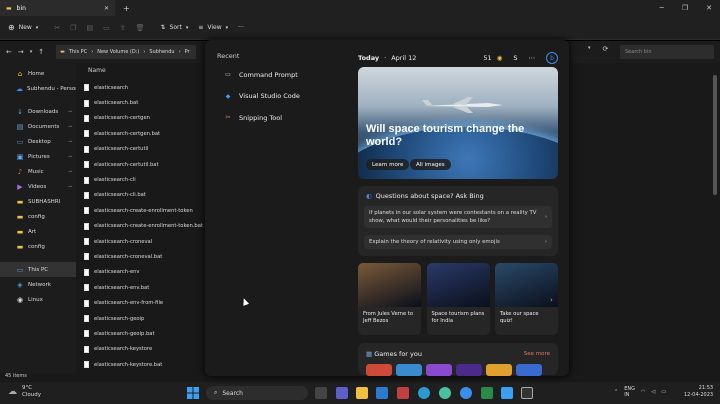  I want to click on more-icon: ⋯, so click(532, 58).